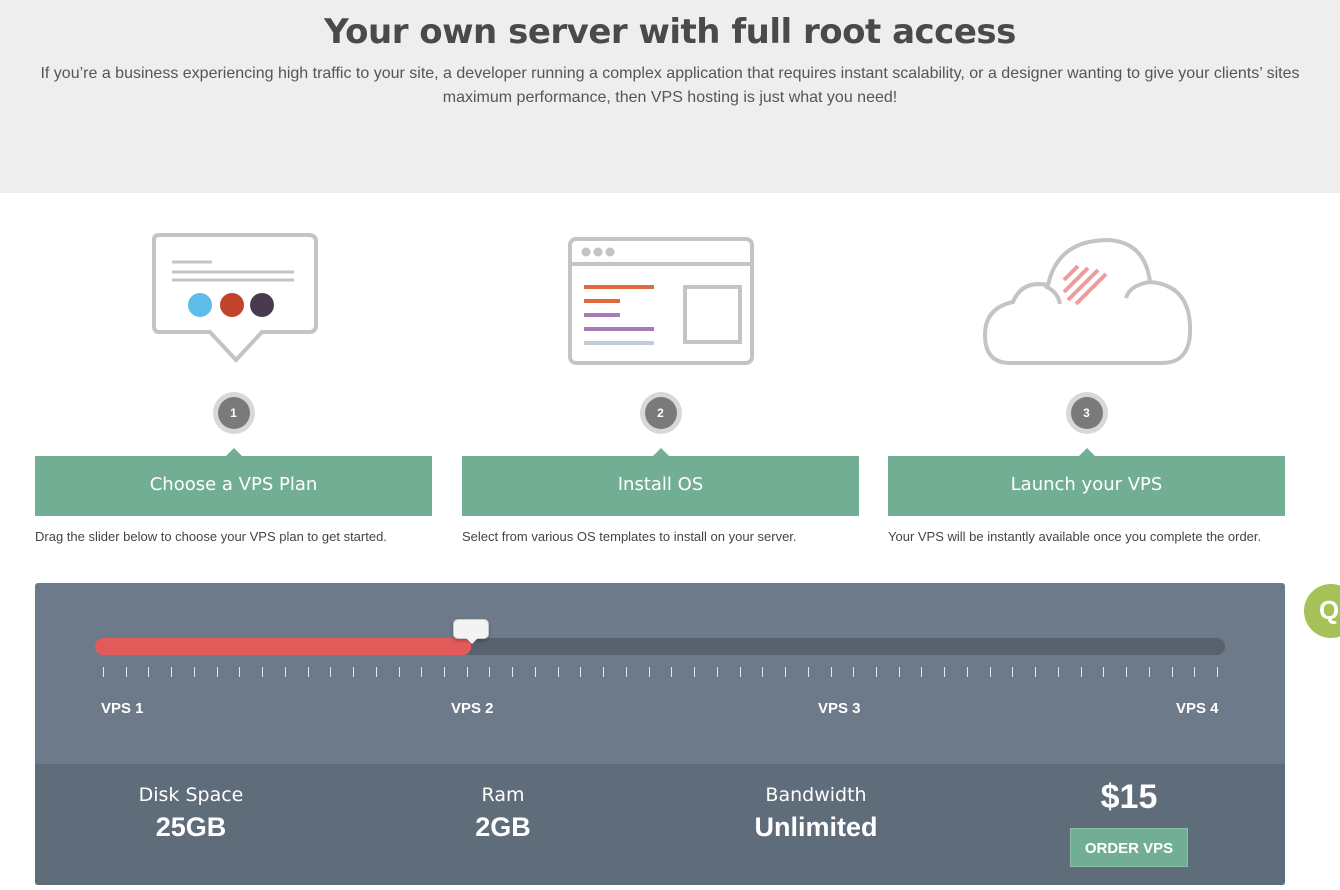 This screenshot has width=1340, height=890. What do you see at coordinates (839, 708) in the screenshot?
I see `slider-label-vps3: VPS 3` at bounding box center [839, 708].